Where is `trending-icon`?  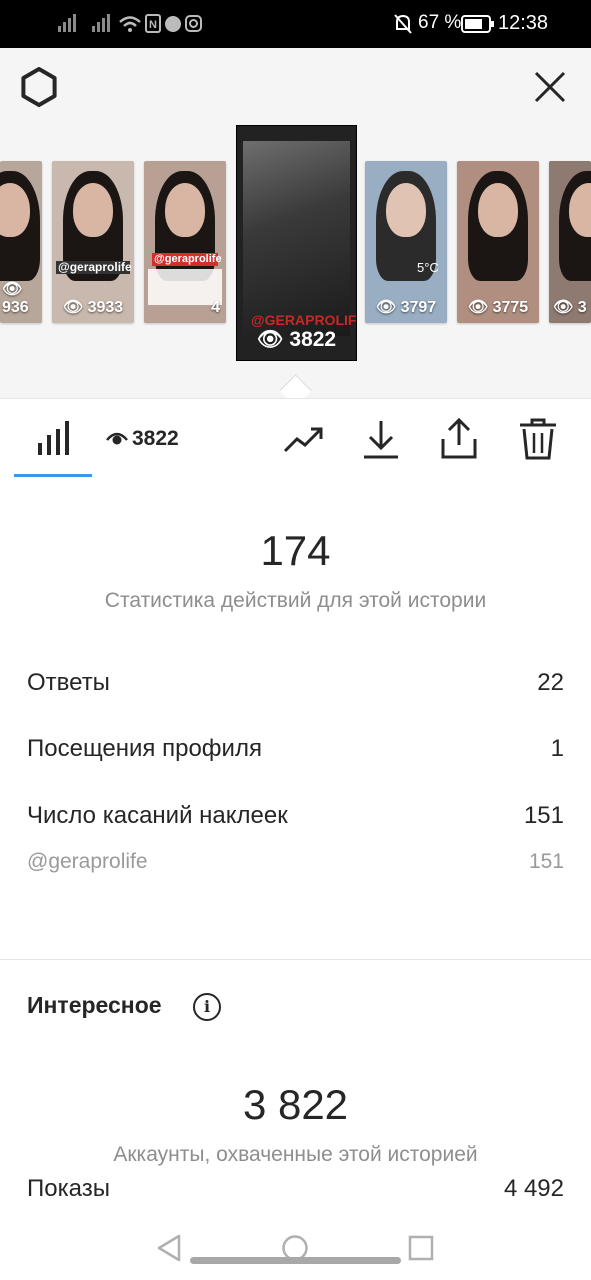 trending-icon is located at coordinates (303, 439).